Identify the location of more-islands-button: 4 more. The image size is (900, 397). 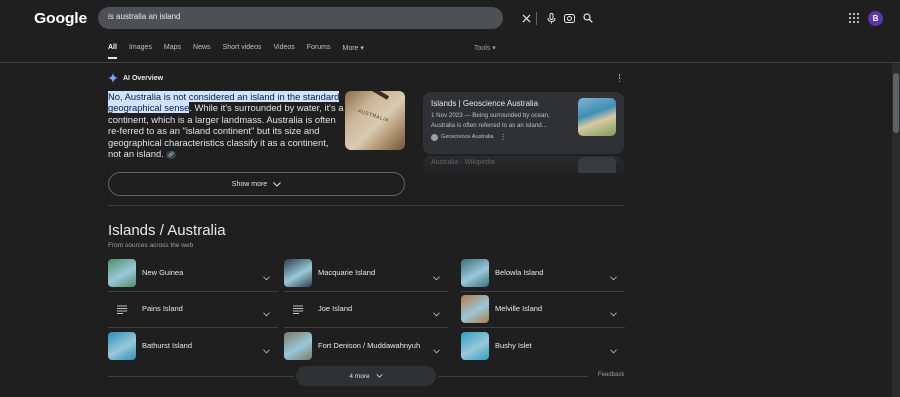
(366, 376).